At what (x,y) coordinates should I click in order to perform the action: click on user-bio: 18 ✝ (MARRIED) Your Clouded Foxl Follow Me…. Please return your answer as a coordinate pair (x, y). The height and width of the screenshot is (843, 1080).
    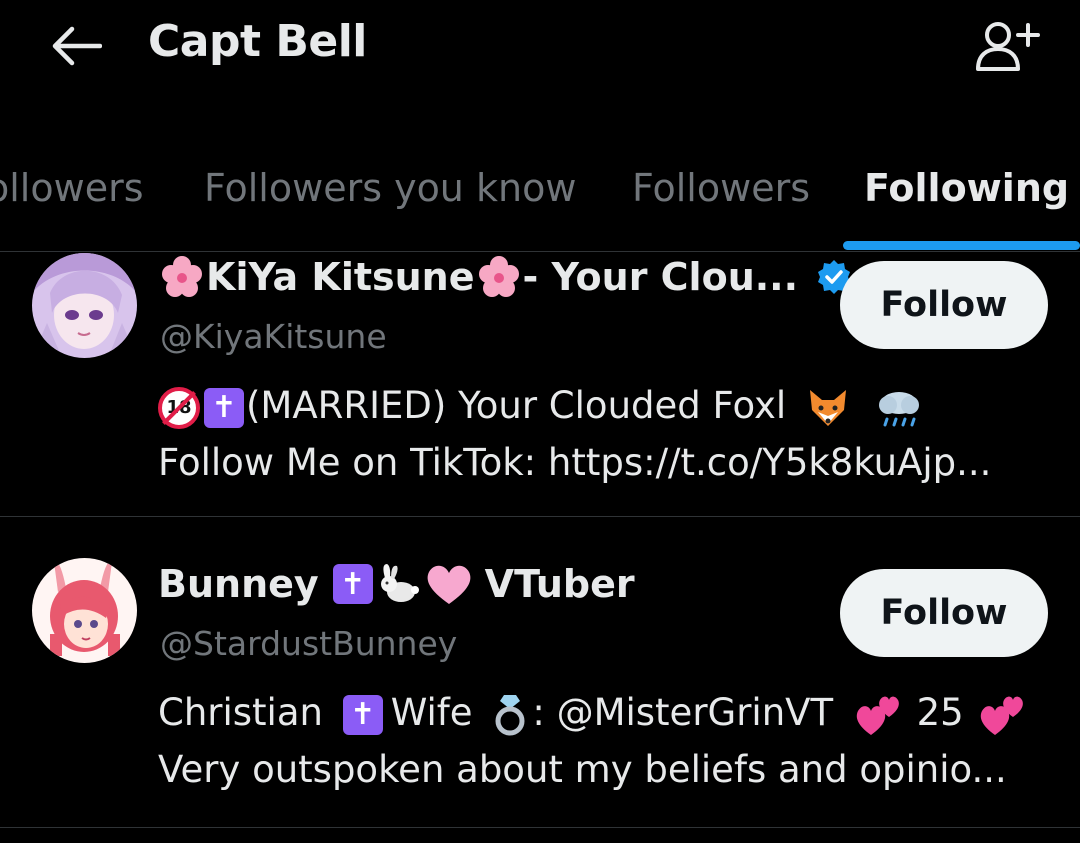
    Looking at the image, I should click on (608, 434).